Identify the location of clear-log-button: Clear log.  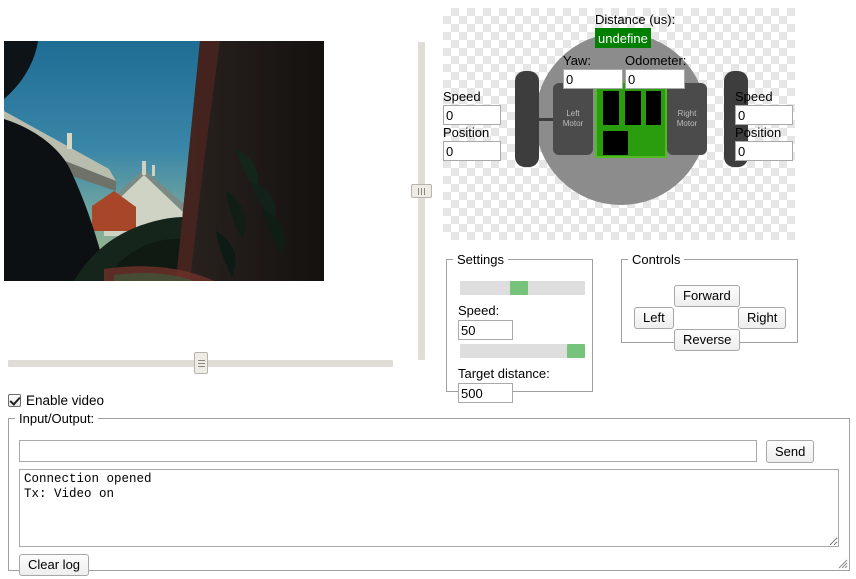
(54, 565).